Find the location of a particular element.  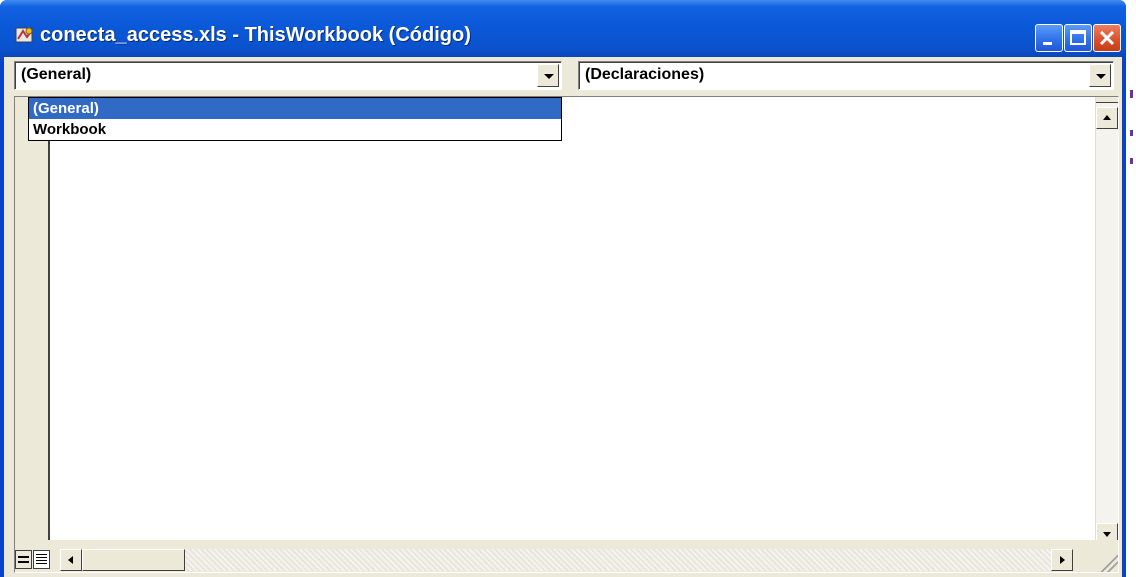

arrow-up-icon is located at coordinates (1107, 117).